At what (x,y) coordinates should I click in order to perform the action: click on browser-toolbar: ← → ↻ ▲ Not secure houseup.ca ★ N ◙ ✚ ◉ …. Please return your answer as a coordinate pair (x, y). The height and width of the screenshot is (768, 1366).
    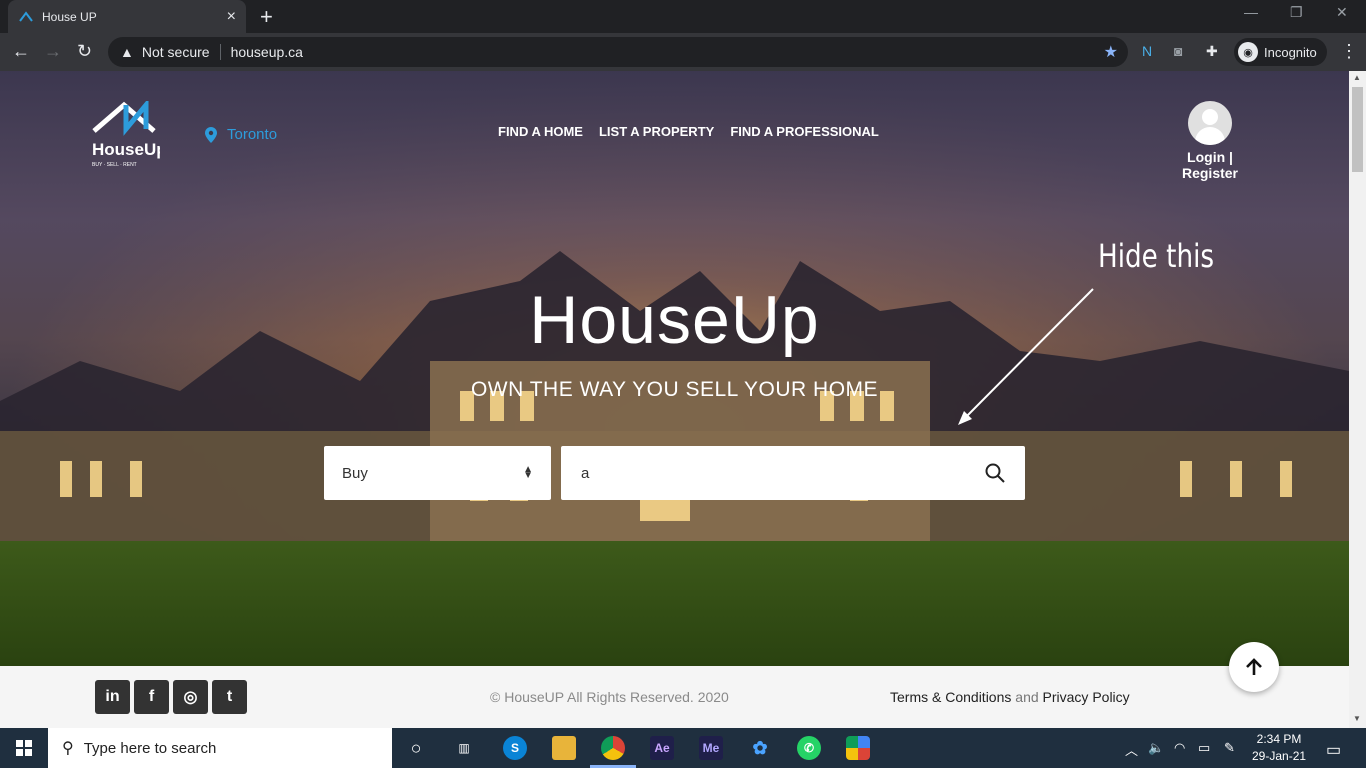
    Looking at the image, I should click on (683, 52).